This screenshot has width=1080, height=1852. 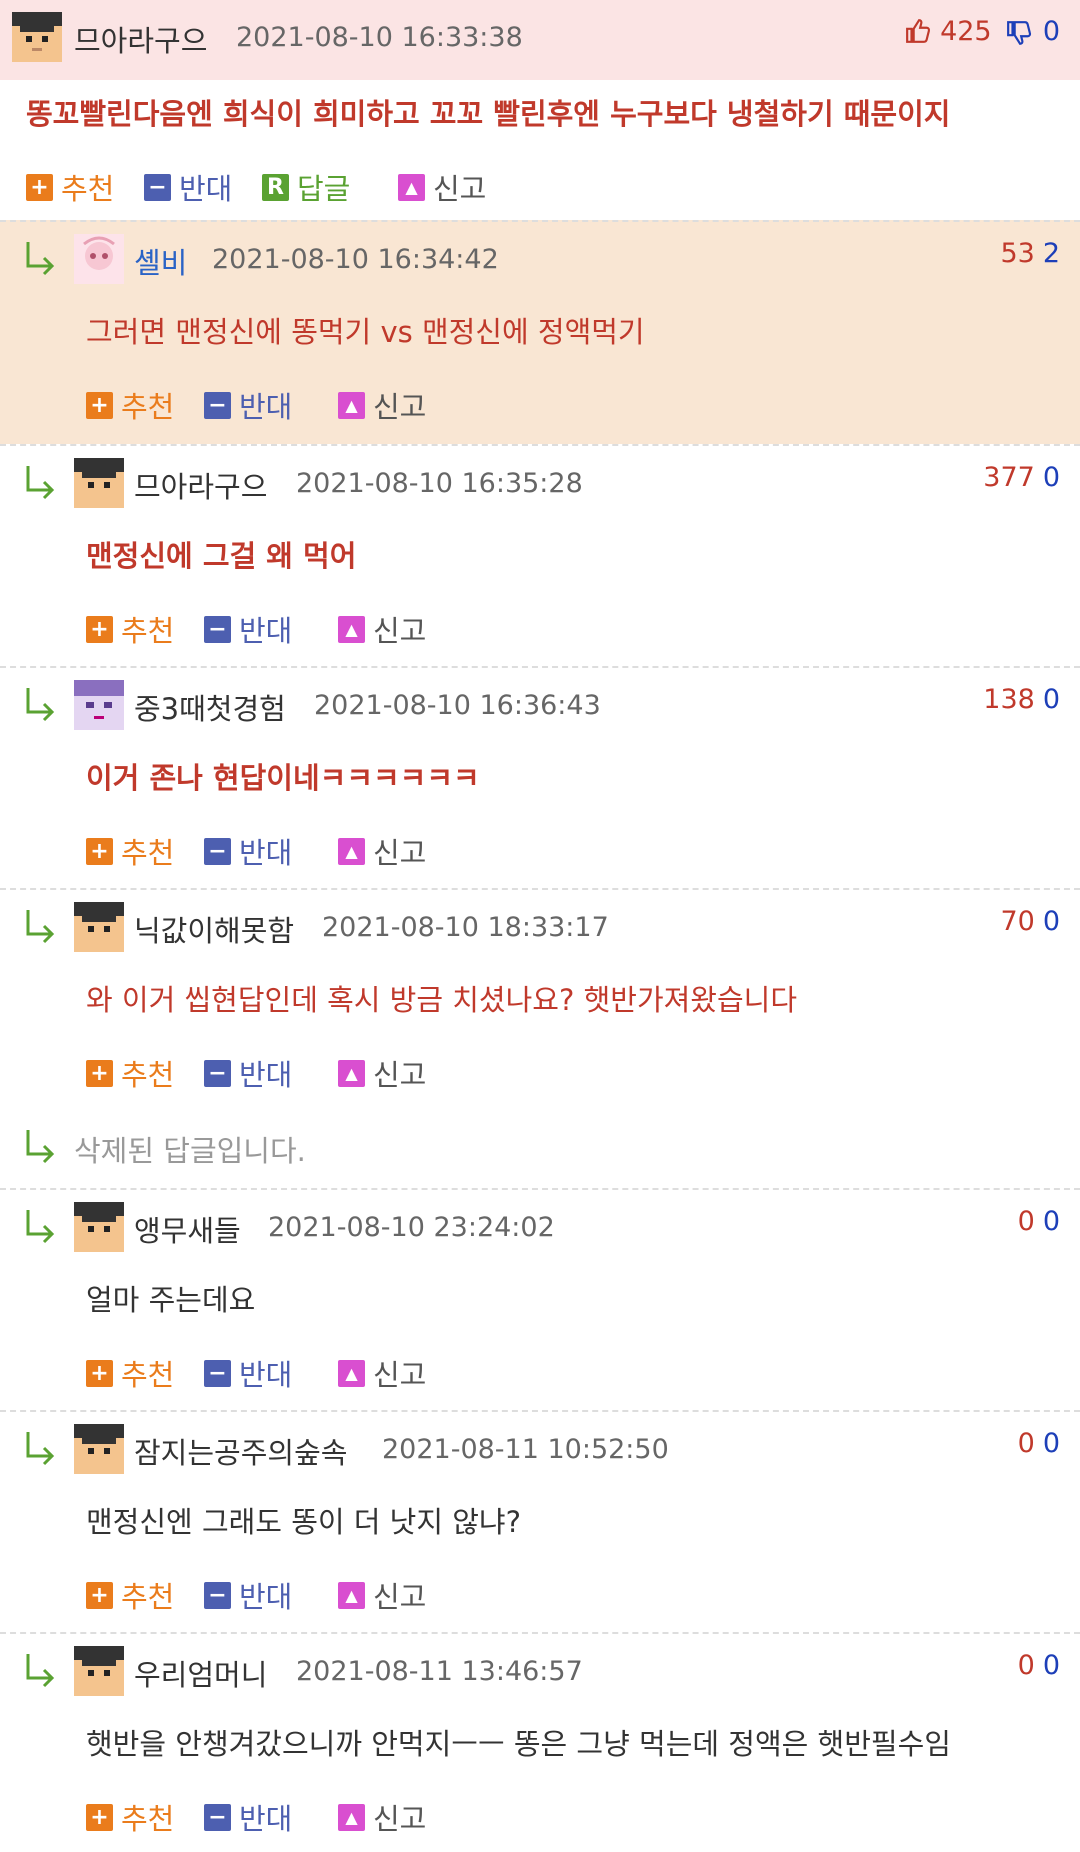 What do you see at coordinates (540, 259) in the screenshot?
I see `reply-header: 셸비 2021-08-10 16:34:42 53 2` at bounding box center [540, 259].